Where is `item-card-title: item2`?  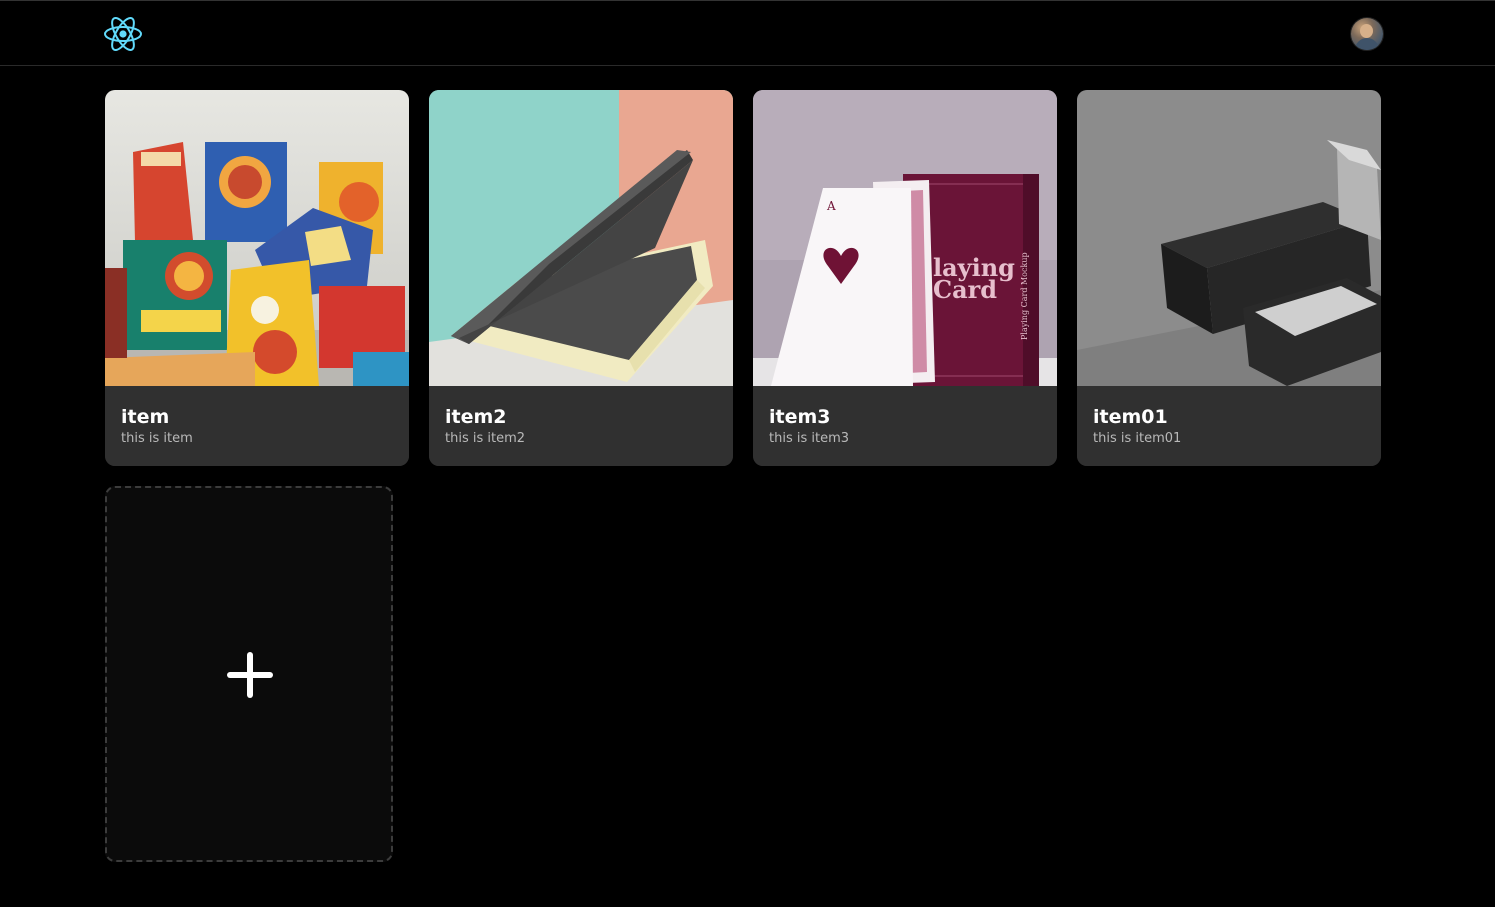 item-card-title: item2 is located at coordinates (476, 417).